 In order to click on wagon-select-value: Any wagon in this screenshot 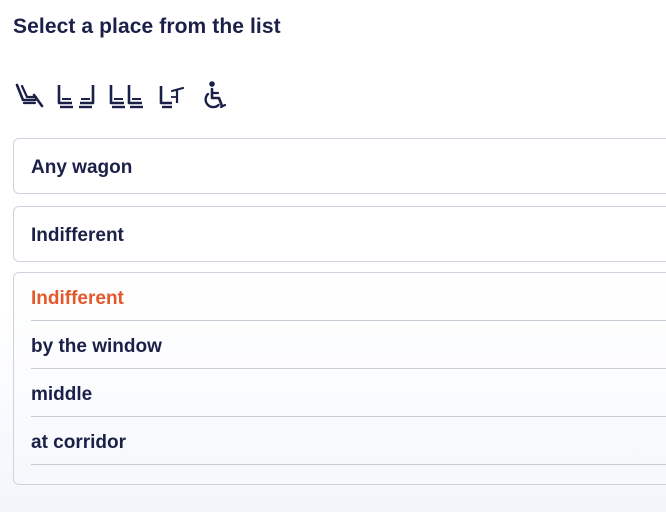, I will do `click(82, 167)`.